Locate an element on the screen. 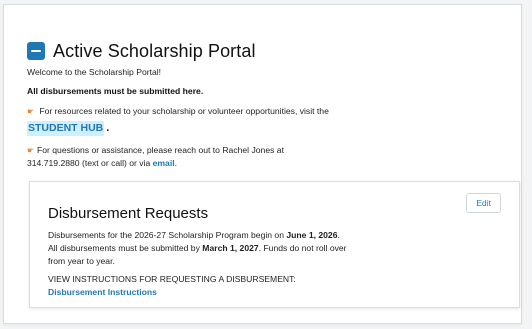  collapse-minus-icon is located at coordinates (36, 51).